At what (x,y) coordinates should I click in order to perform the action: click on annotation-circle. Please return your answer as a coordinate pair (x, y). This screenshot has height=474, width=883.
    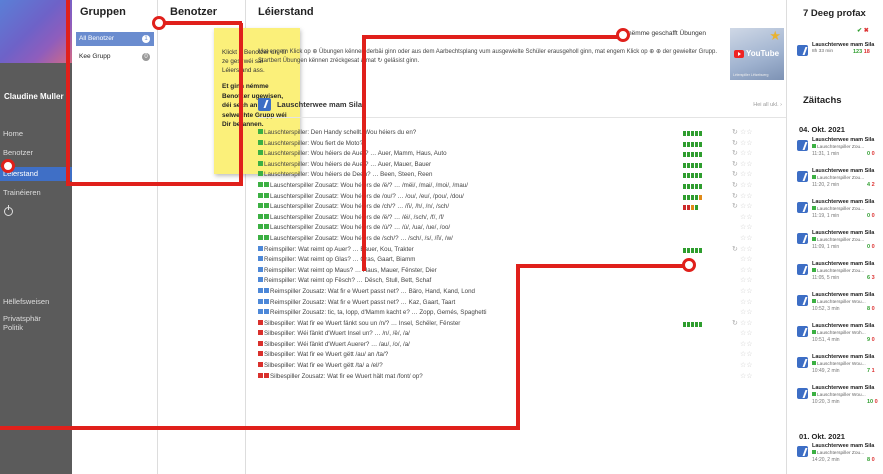
    Looking at the image, I should click on (623, 35).